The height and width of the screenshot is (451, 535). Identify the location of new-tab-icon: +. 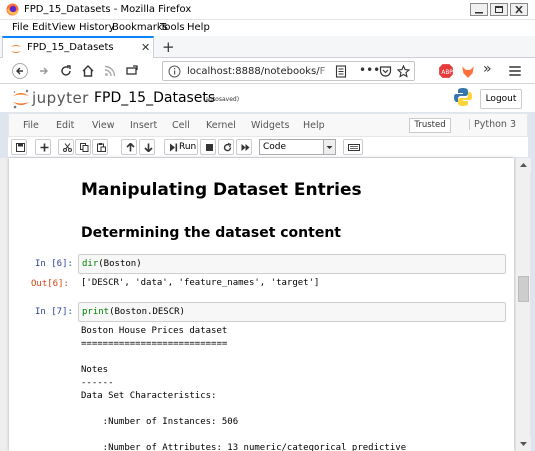
(168, 47).